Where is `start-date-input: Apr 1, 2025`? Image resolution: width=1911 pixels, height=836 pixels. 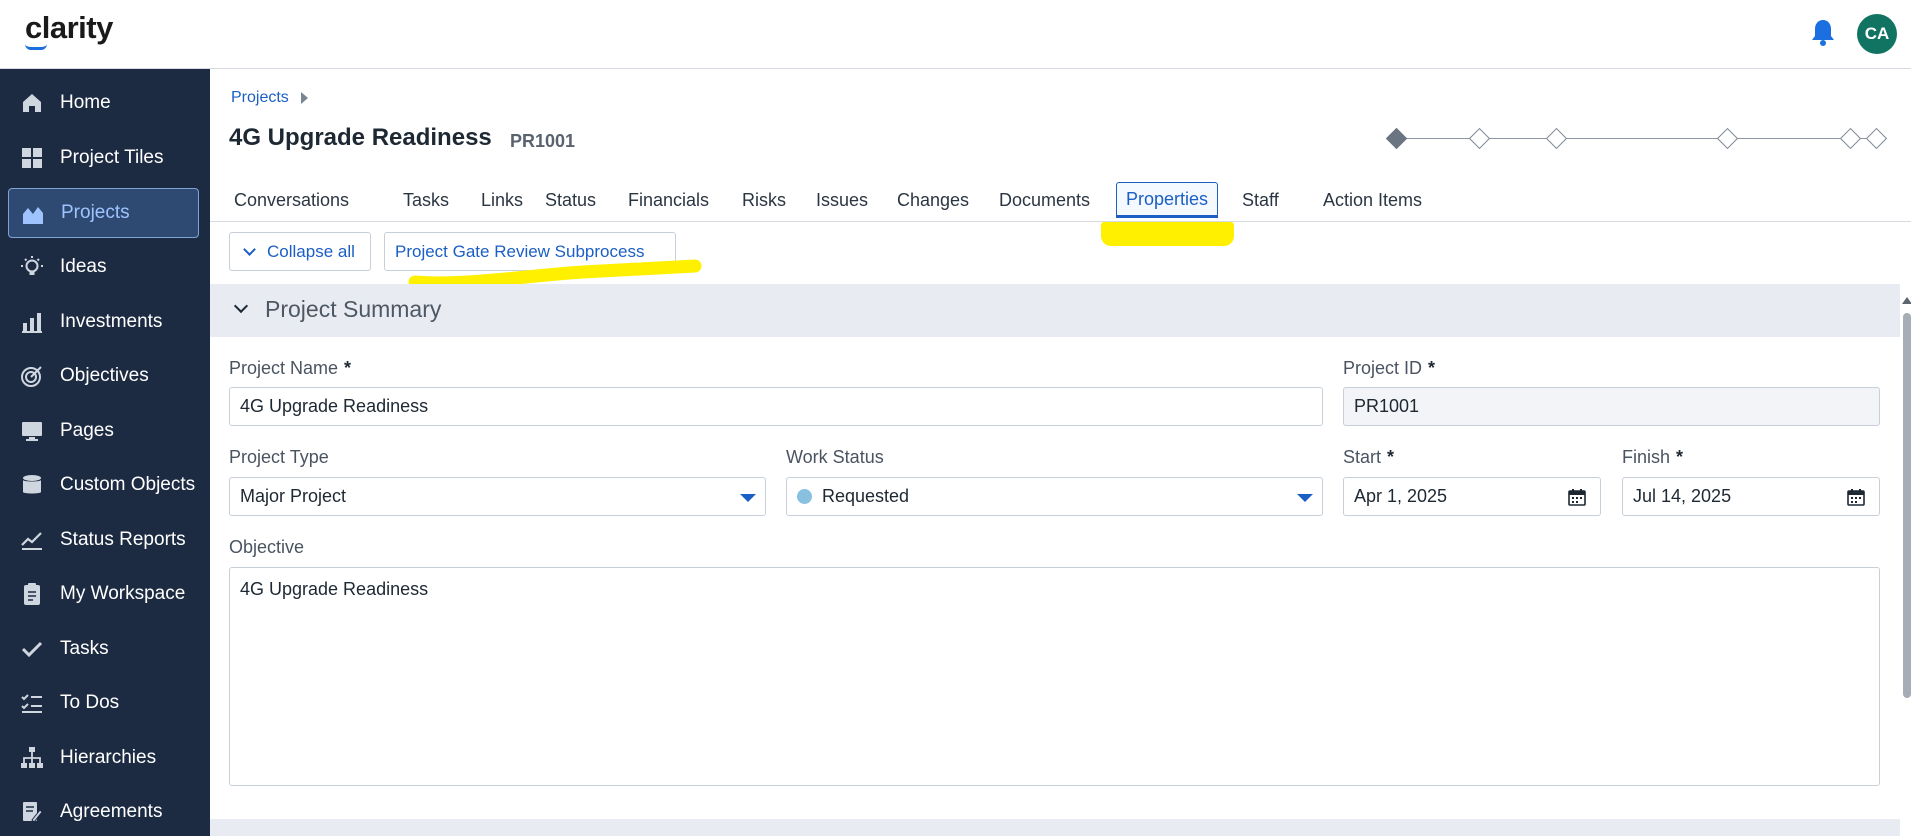 start-date-input: Apr 1, 2025 is located at coordinates (1472, 496).